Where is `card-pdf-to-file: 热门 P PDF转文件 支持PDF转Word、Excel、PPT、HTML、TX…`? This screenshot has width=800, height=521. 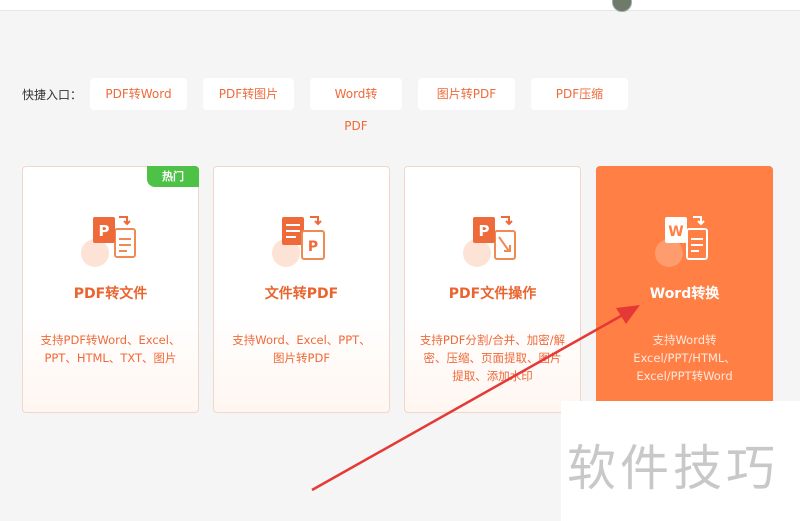 card-pdf-to-file: 热门 P PDF转文件 支持PDF转Word、Excel、PPT、HTML、TX… is located at coordinates (110, 289).